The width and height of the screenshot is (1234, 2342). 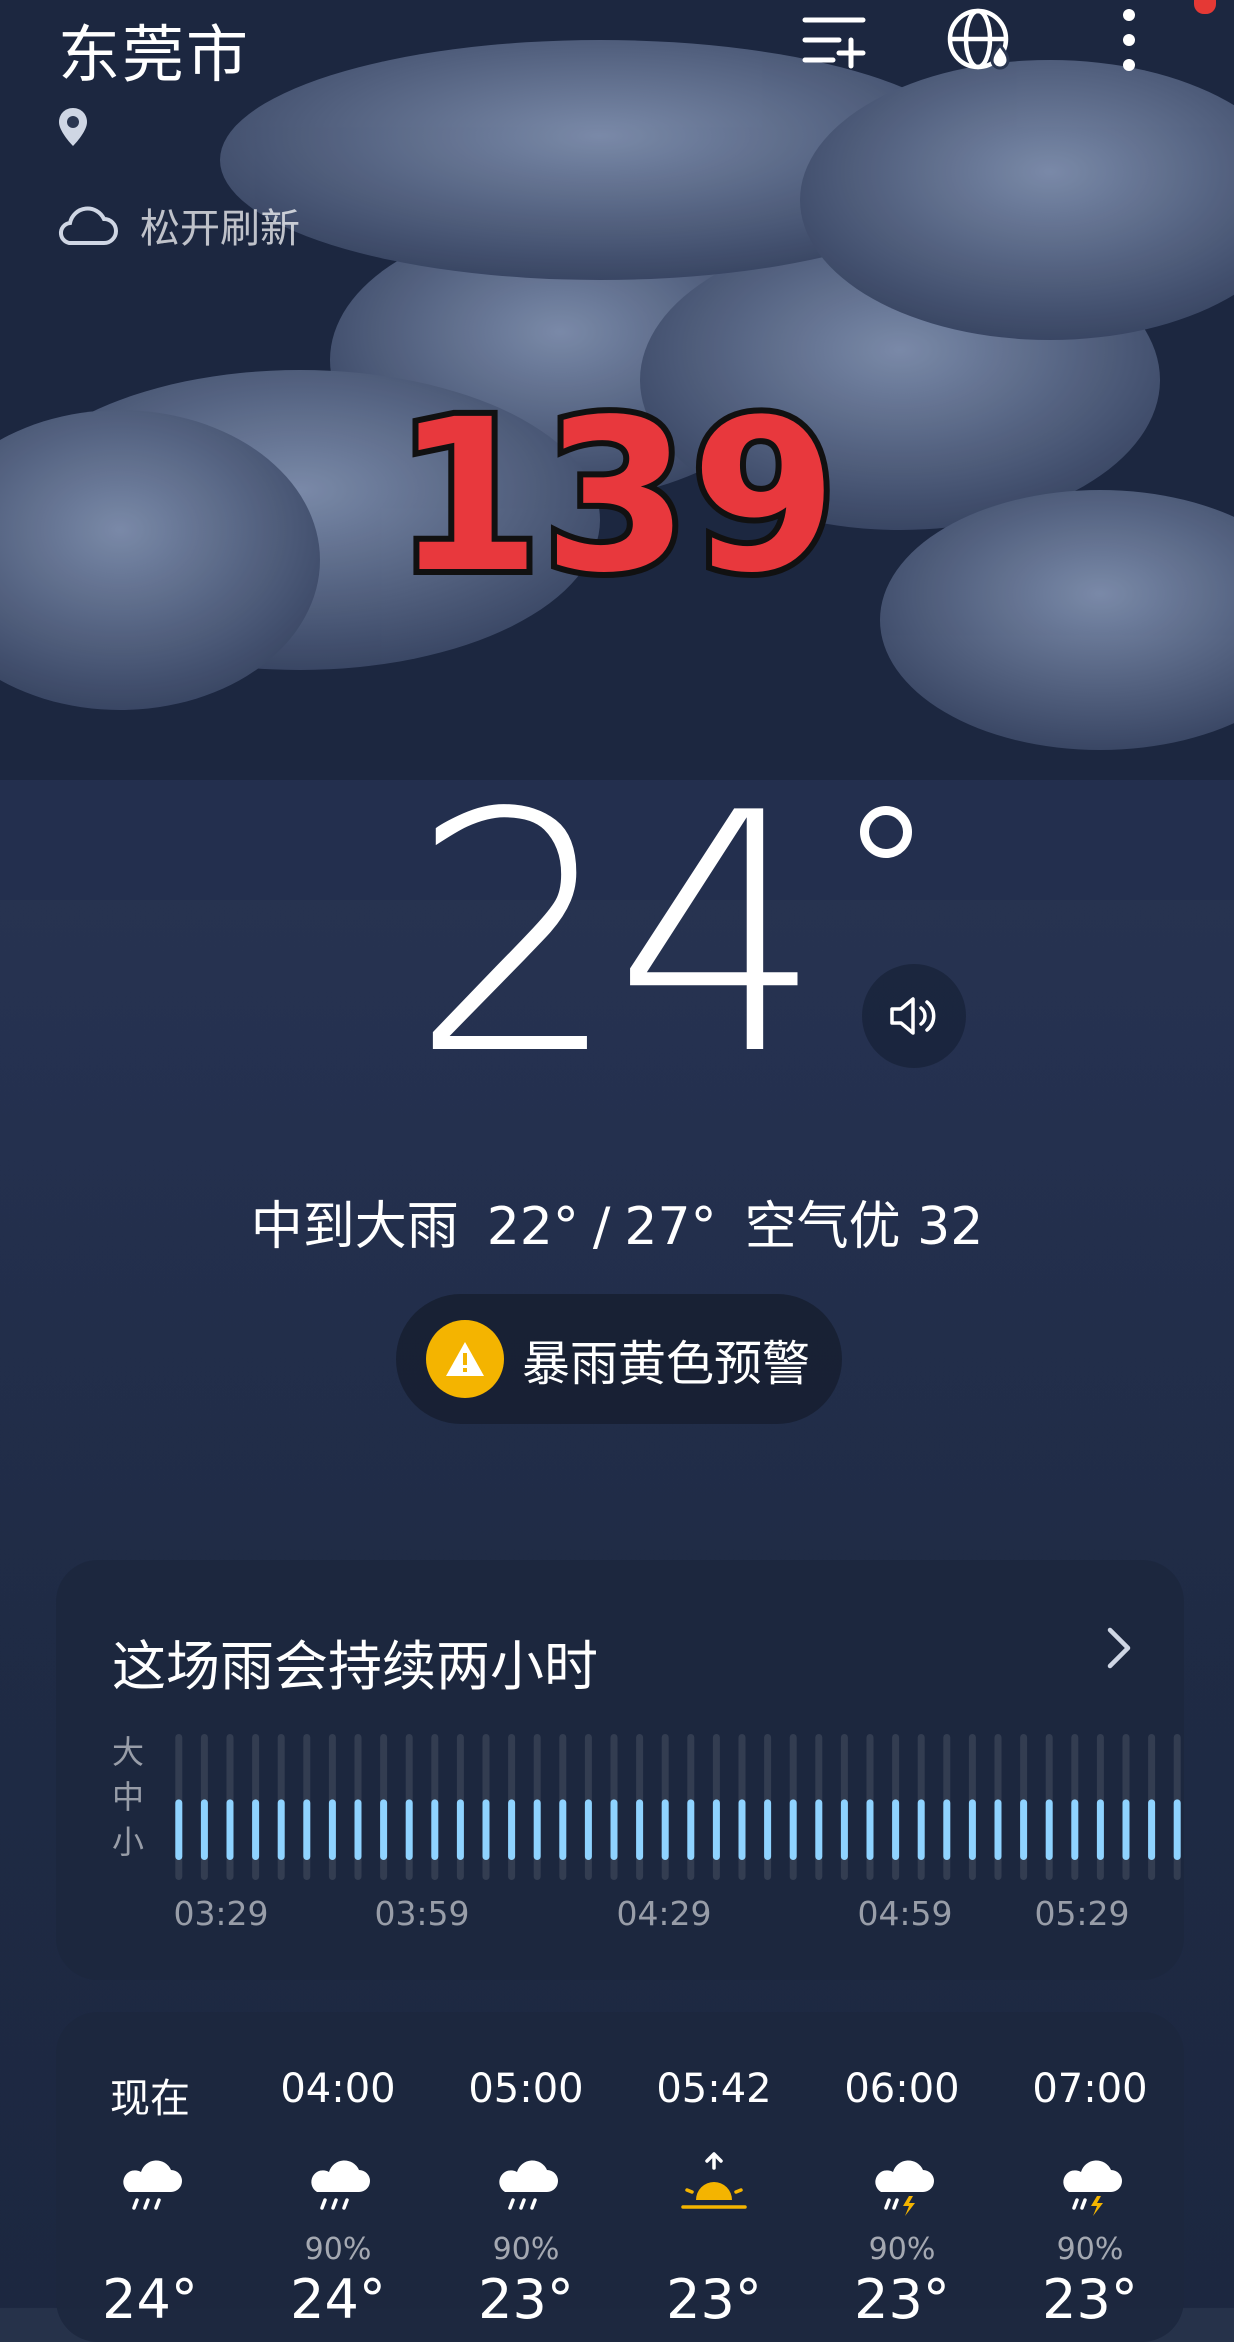 What do you see at coordinates (666, 1364) in the screenshot?
I see `alert-label: 暴雨黄色预警` at bounding box center [666, 1364].